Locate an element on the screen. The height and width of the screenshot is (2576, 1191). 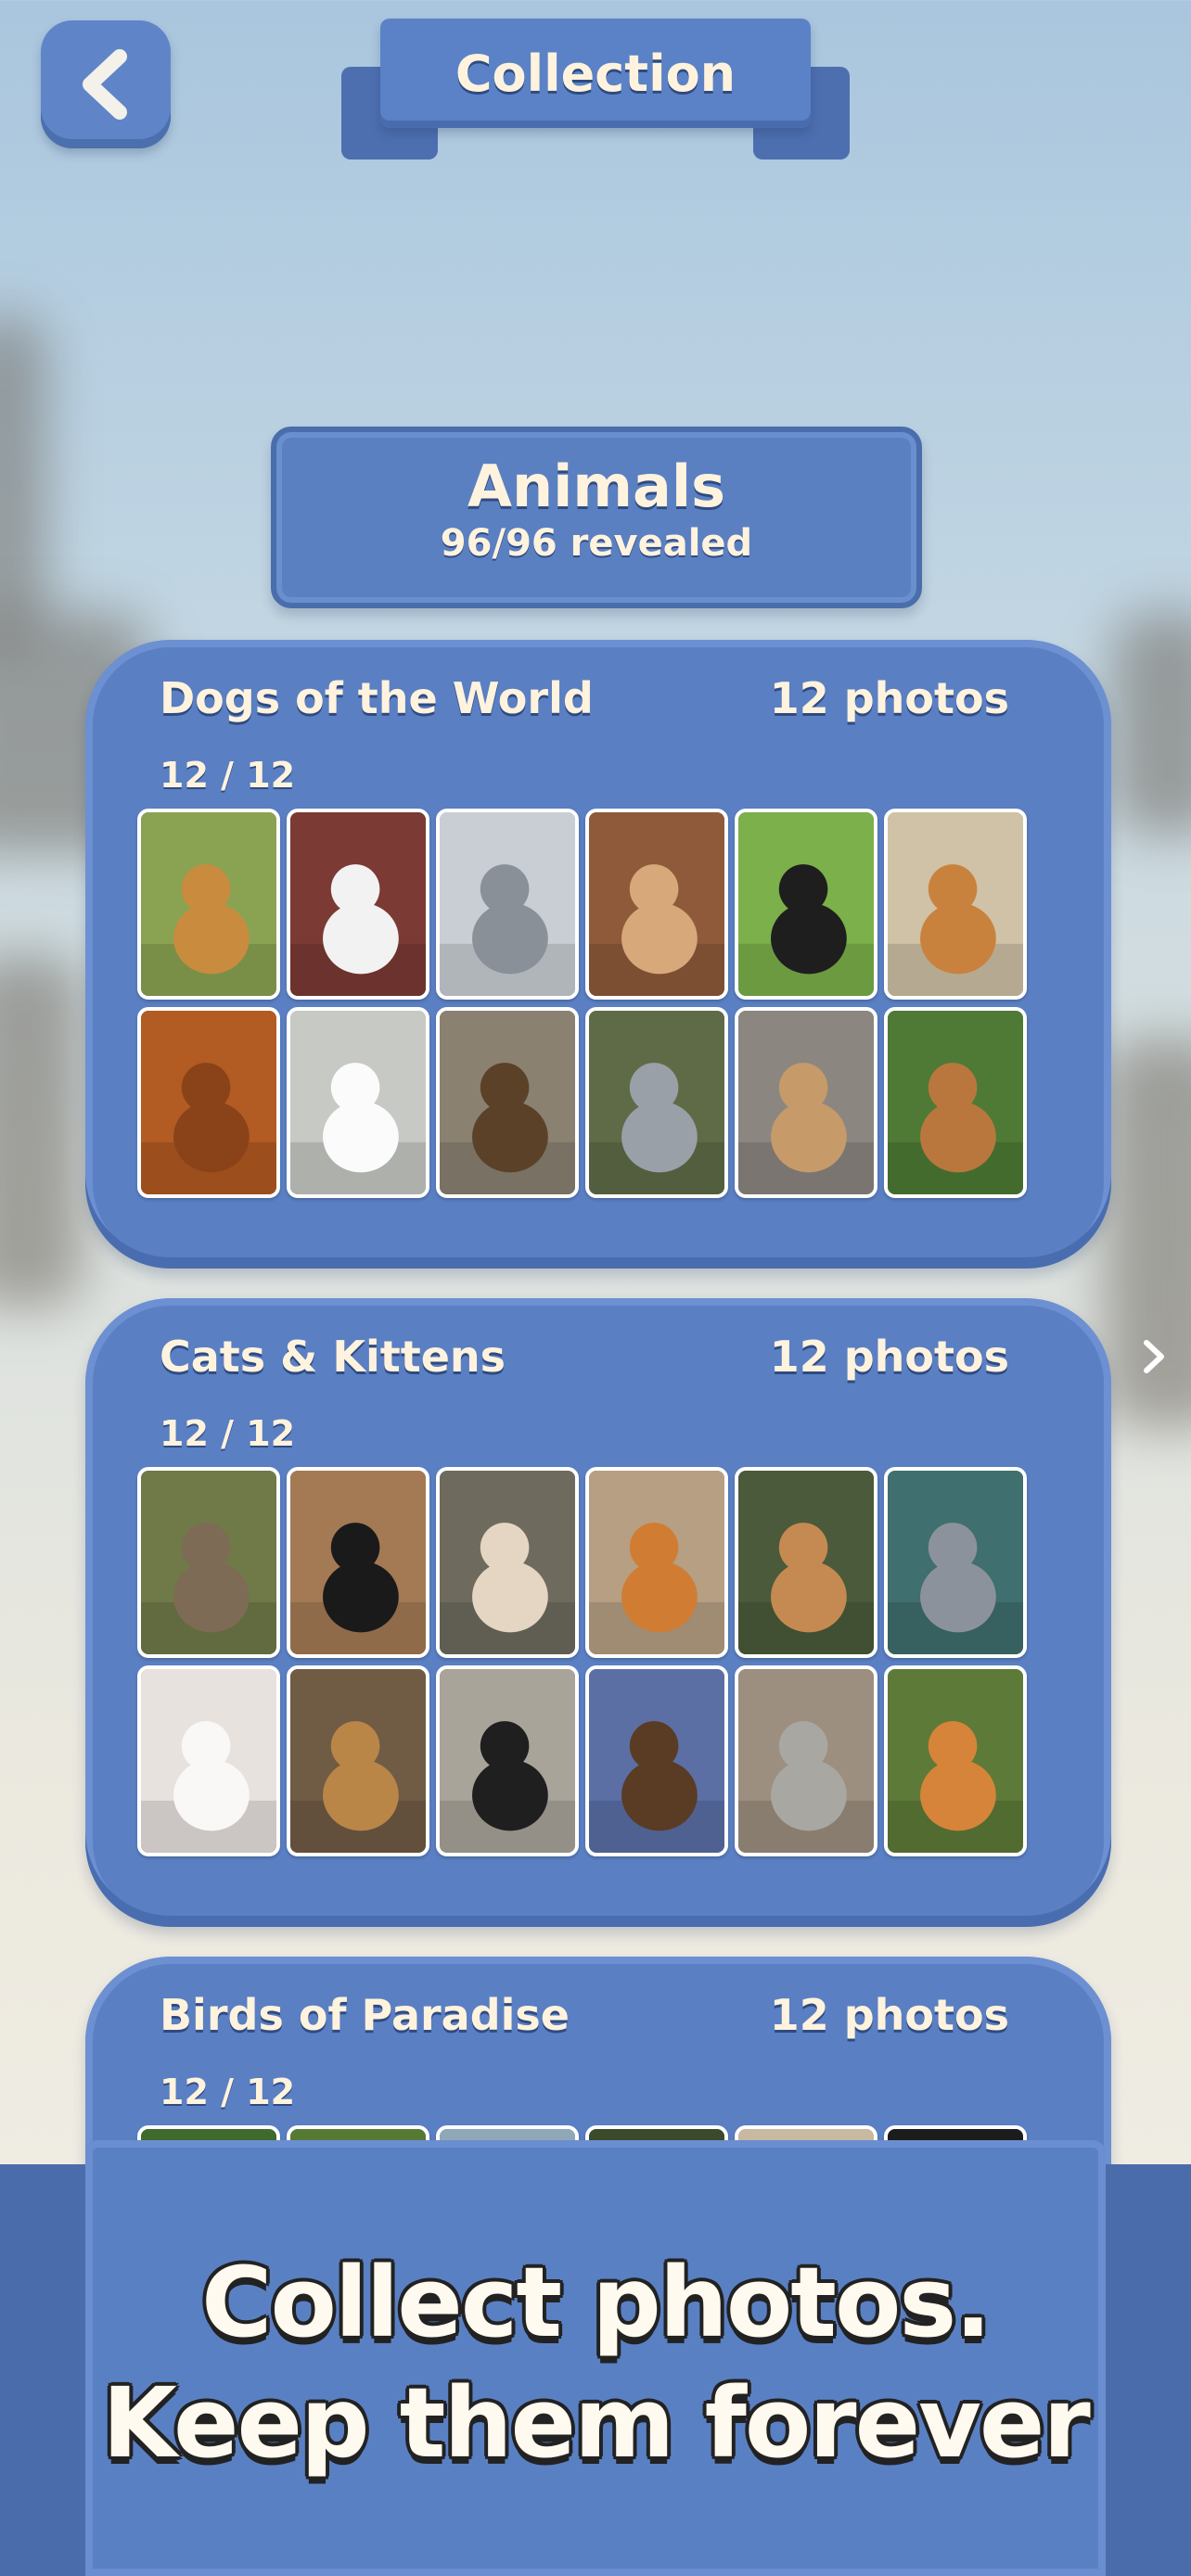
category-revealed: 96/96 revealed is located at coordinates (597, 543).